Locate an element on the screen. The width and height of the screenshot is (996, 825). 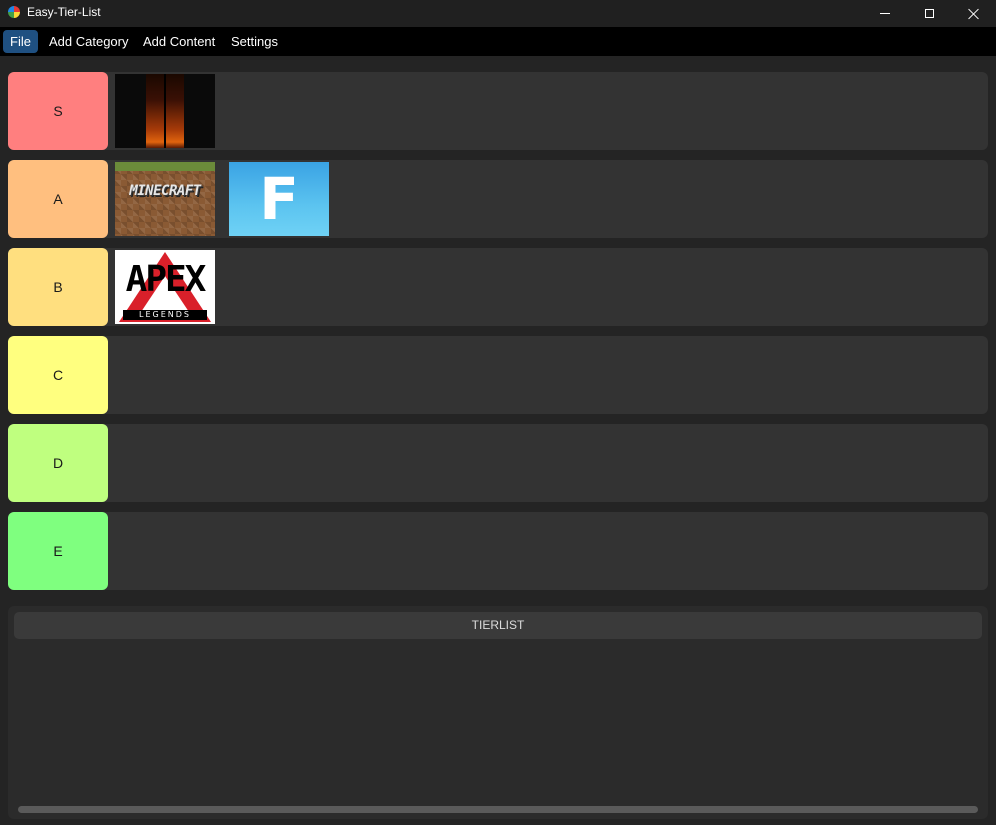
apex-logo-text: APEX is located at coordinates (166, 279).